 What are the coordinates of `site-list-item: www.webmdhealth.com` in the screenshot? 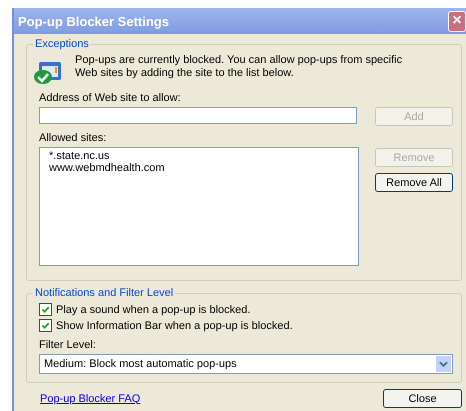 It's located at (203, 168).